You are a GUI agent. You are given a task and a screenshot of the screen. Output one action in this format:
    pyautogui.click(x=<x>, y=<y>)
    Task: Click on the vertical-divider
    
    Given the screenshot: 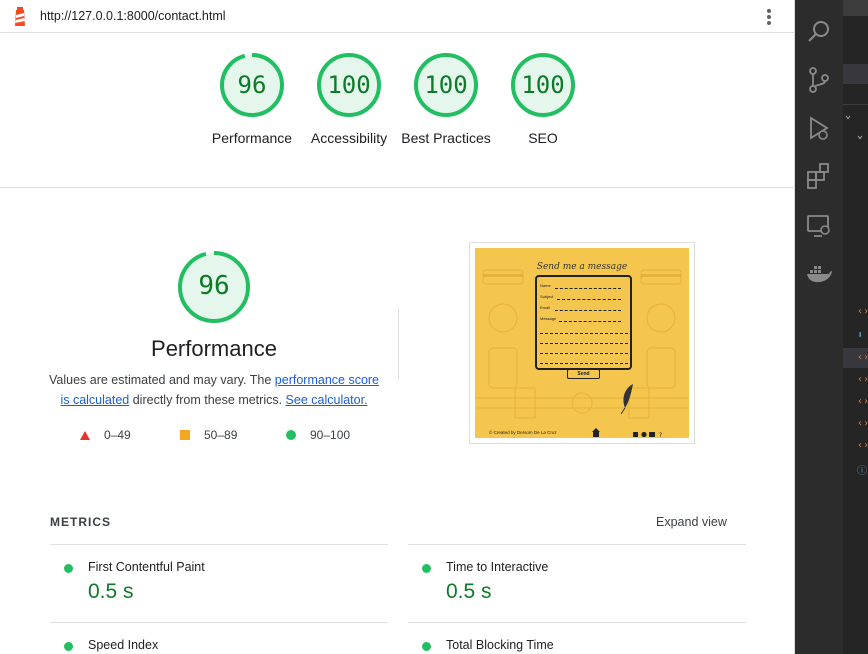 What is the action you would take?
    pyautogui.click(x=398, y=344)
    